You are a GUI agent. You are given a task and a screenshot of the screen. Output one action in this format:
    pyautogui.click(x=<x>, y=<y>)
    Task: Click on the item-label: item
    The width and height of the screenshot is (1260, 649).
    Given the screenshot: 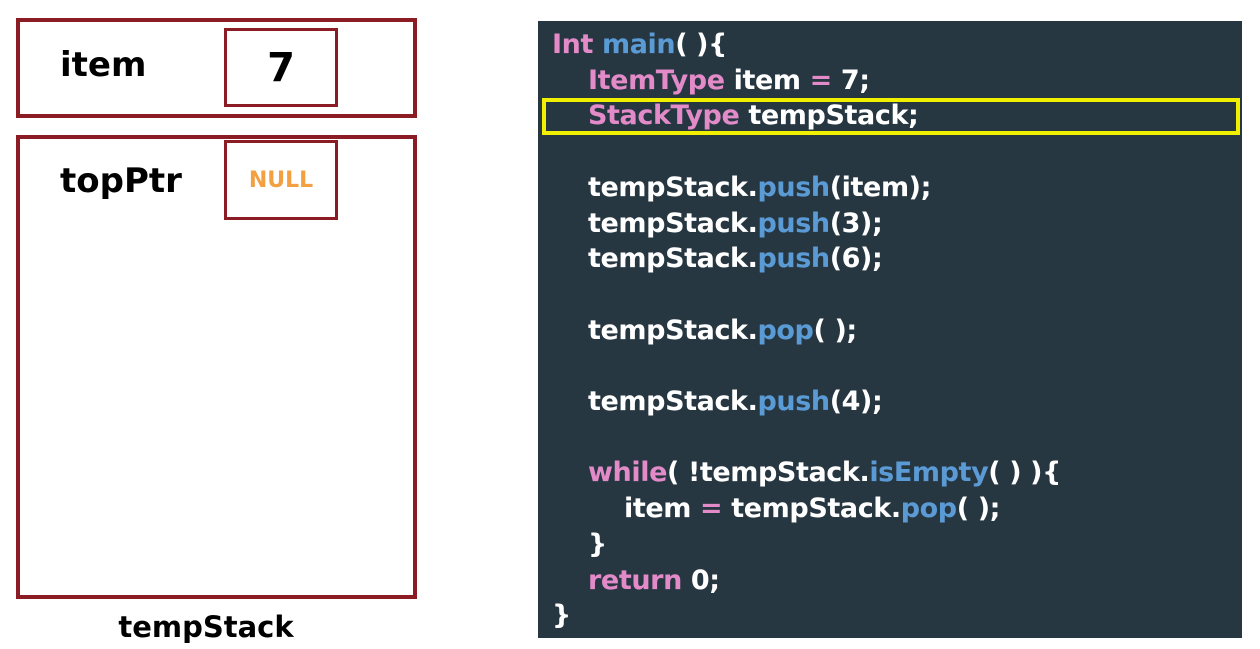 What is the action you would take?
    pyautogui.click(x=103, y=65)
    